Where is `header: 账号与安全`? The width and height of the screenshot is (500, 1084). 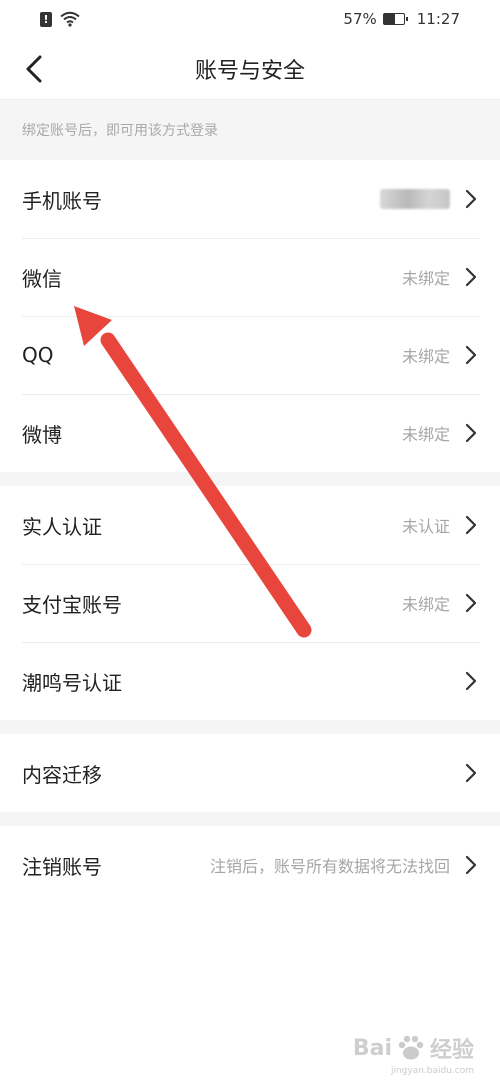
header: 账号与安全 is located at coordinates (250, 69).